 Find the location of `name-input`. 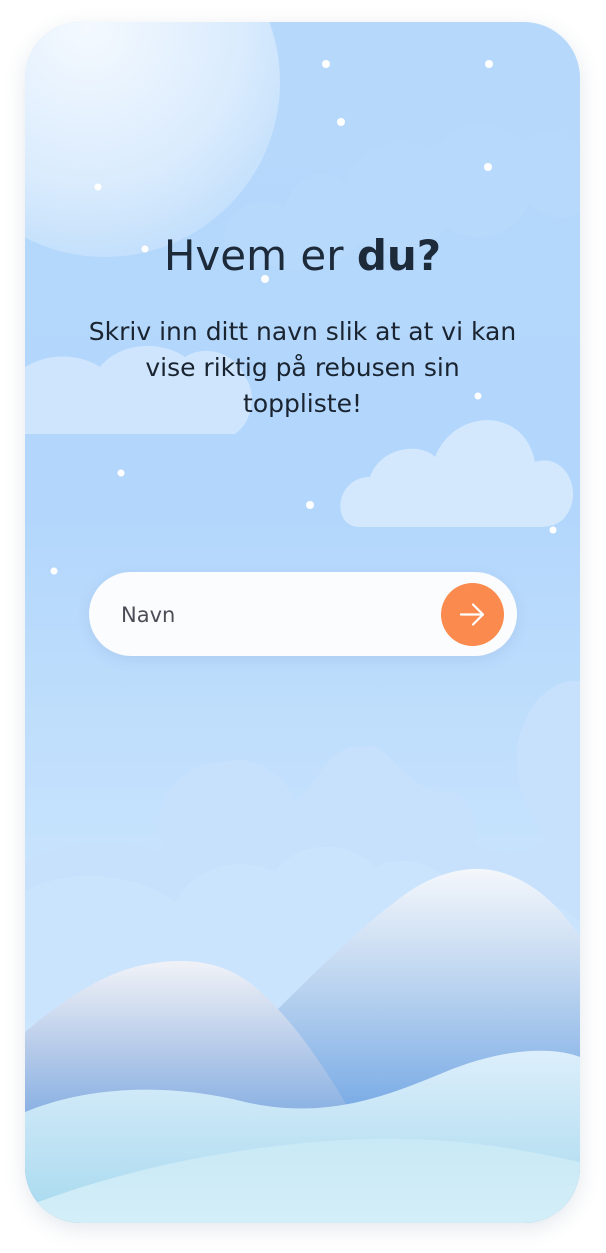

name-input is located at coordinates (271, 615).